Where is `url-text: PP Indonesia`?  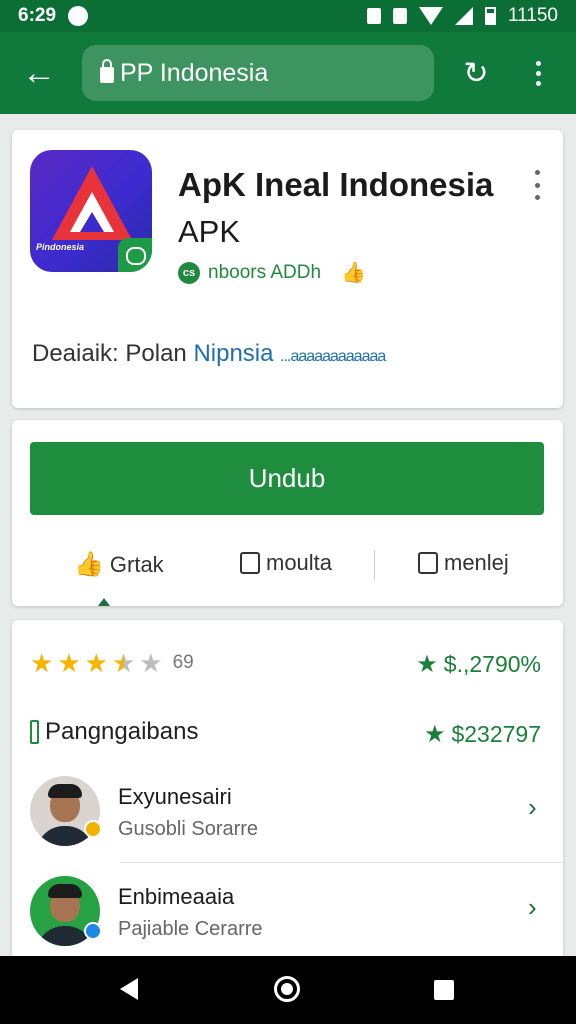 url-text: PP Indonesia is located at coordinates (194, 72).